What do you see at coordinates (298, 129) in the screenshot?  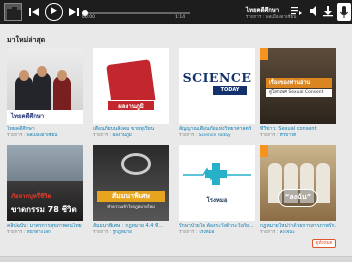 I see `episode-title: ทีวีข่าว: Sexual consent` at bounding box center [298, 129].